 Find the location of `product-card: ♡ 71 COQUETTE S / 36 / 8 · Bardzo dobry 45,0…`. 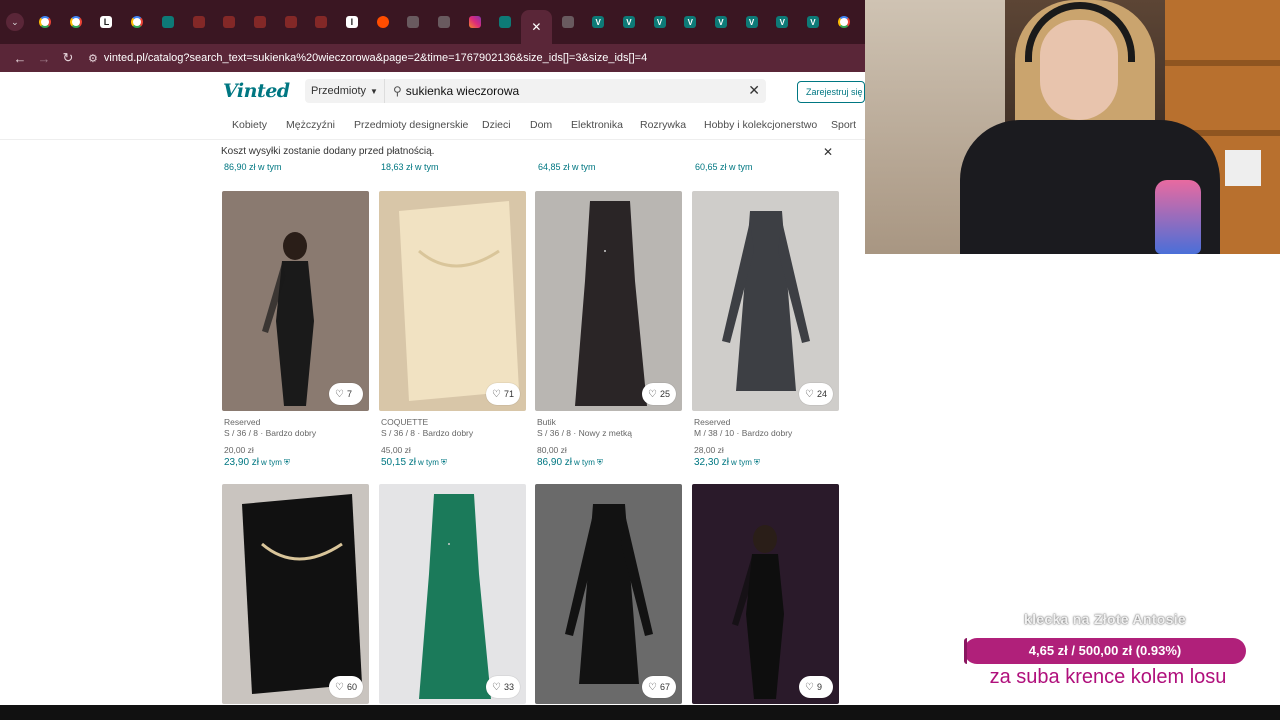

product-card: ♡ 71 COQUETTE S / 36 / 8 · Bardzo dobry 45,0… is located at coordinates (452, 329).